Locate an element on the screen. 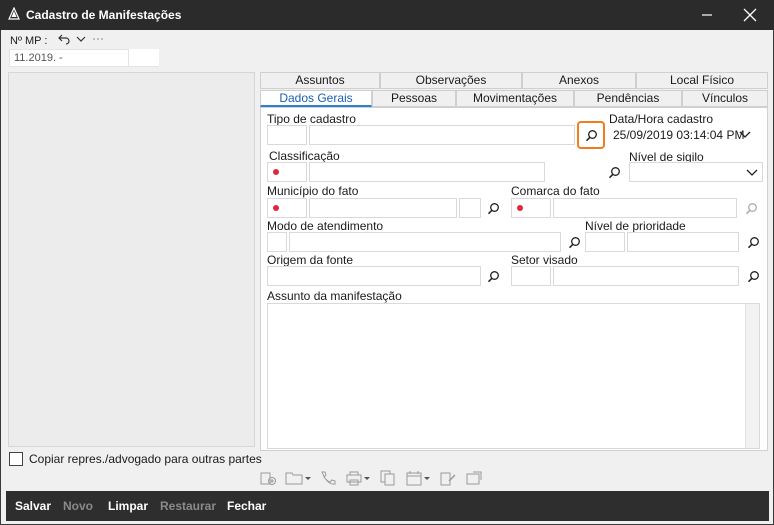  phone-icon is located at coordinates (328, 478).